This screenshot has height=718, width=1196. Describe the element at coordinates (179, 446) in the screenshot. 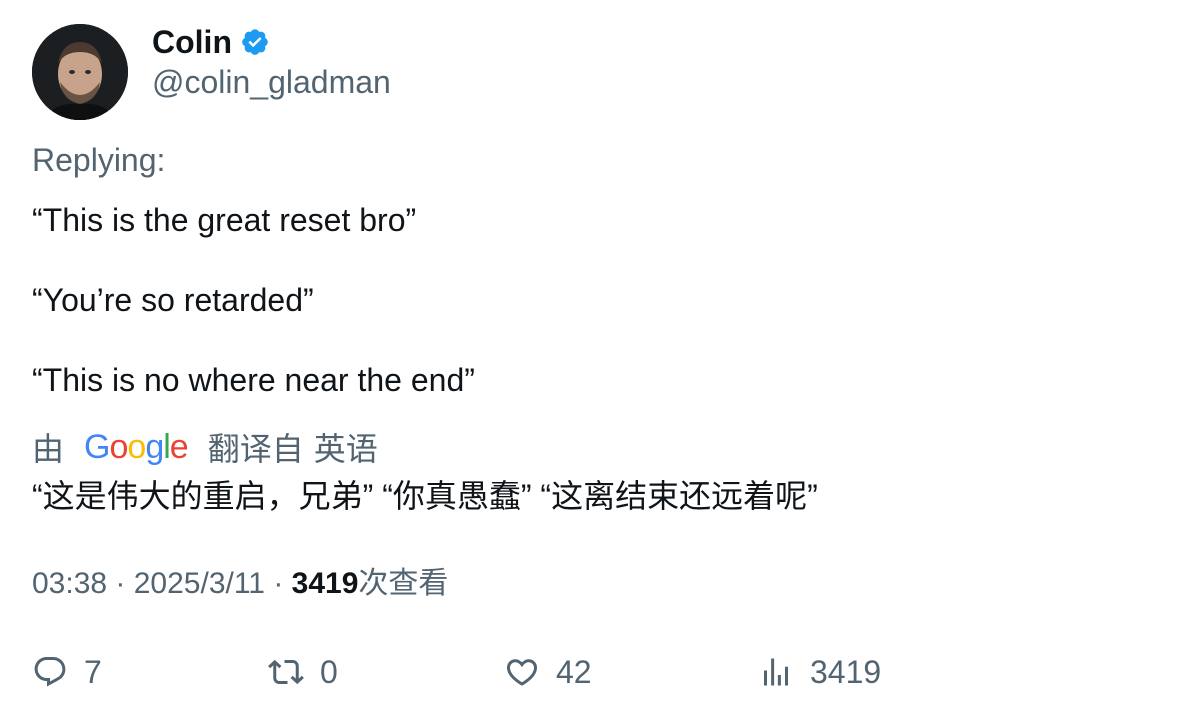

I see `google-logo-letter: e` at that location.